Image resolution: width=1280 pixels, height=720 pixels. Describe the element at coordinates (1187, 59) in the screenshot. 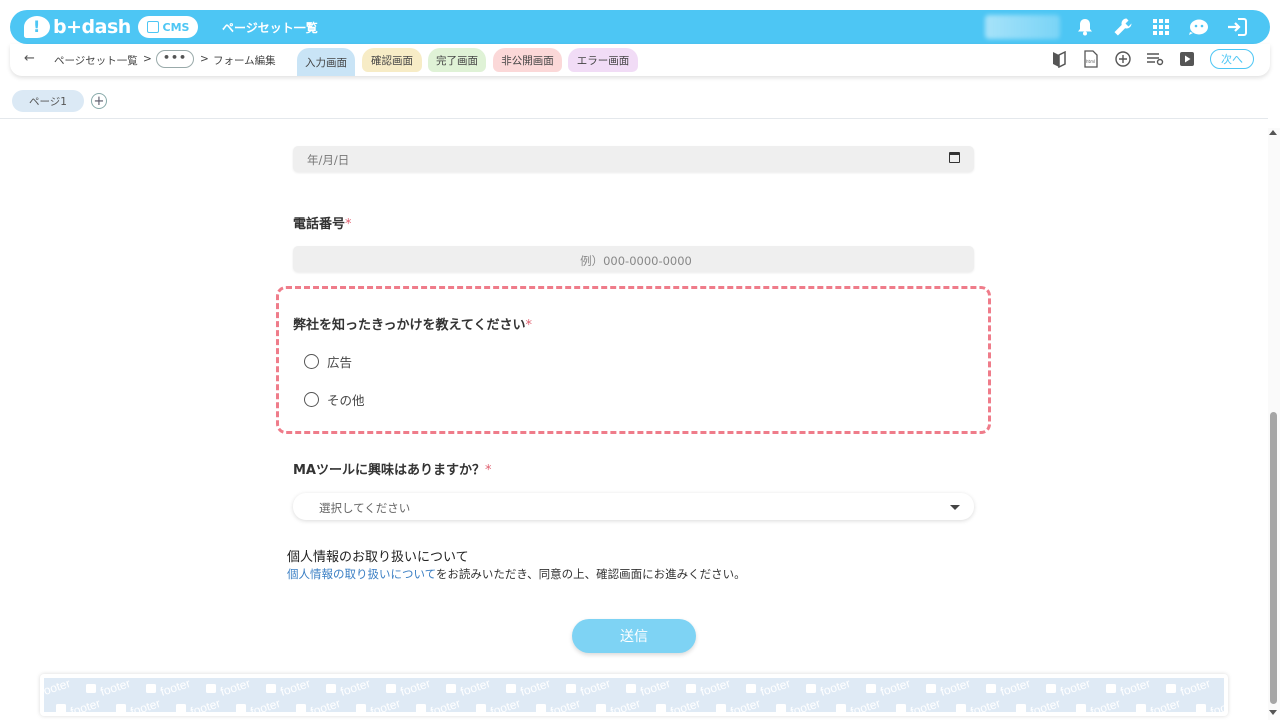

I see `preview-play-icon` at that location.